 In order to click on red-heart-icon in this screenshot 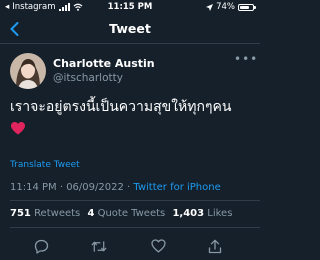, I will do `click(18, 127)`.